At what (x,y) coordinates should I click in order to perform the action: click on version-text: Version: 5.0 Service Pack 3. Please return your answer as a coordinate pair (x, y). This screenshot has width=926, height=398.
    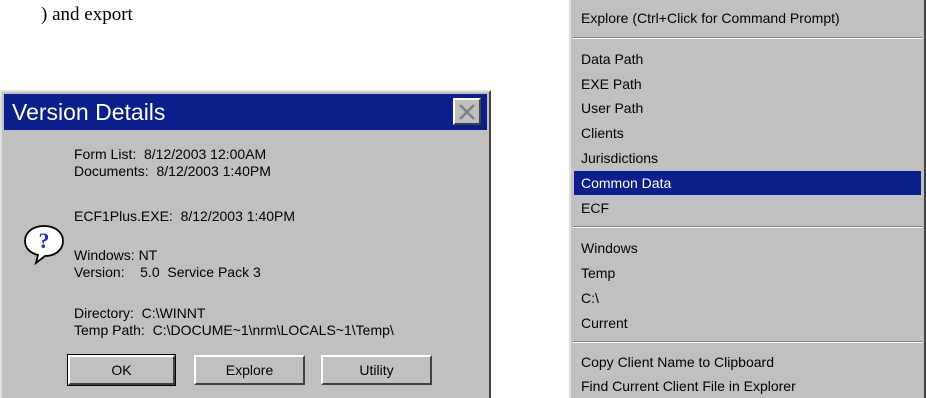
    Looking at the image, I should click on (167, 272).